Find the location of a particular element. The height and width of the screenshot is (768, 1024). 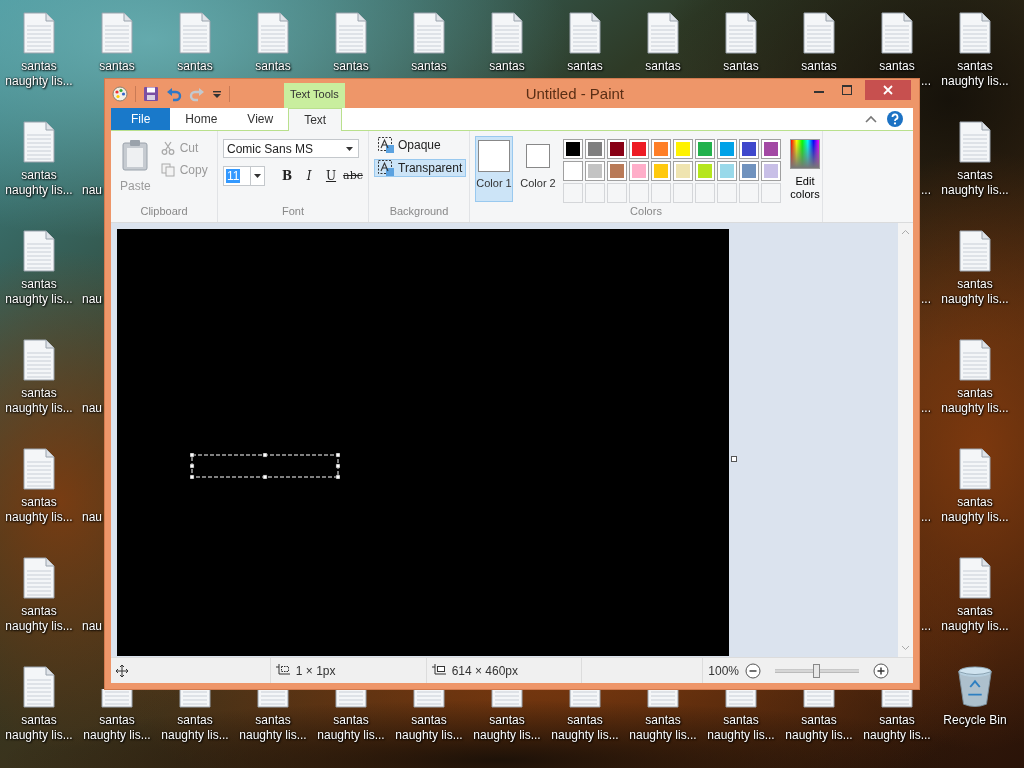

palette-icon is located at coordinates (120, 93).